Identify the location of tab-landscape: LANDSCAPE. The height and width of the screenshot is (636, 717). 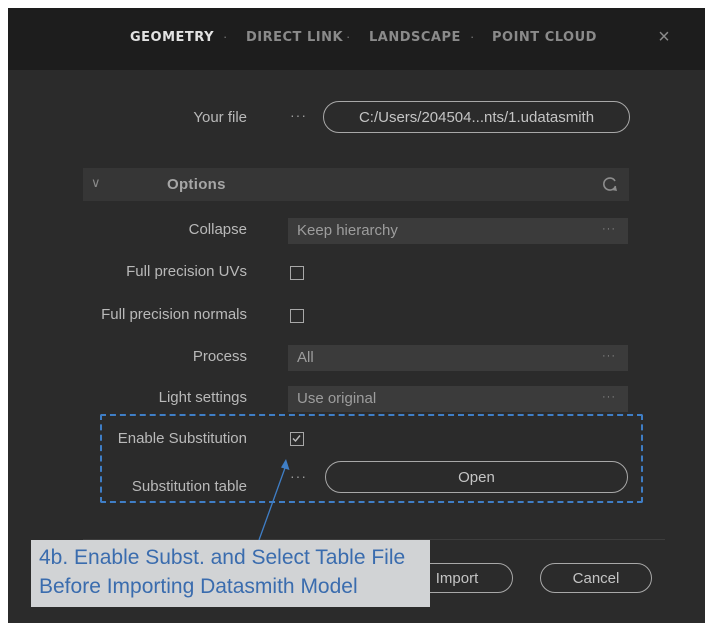
(415, 37).